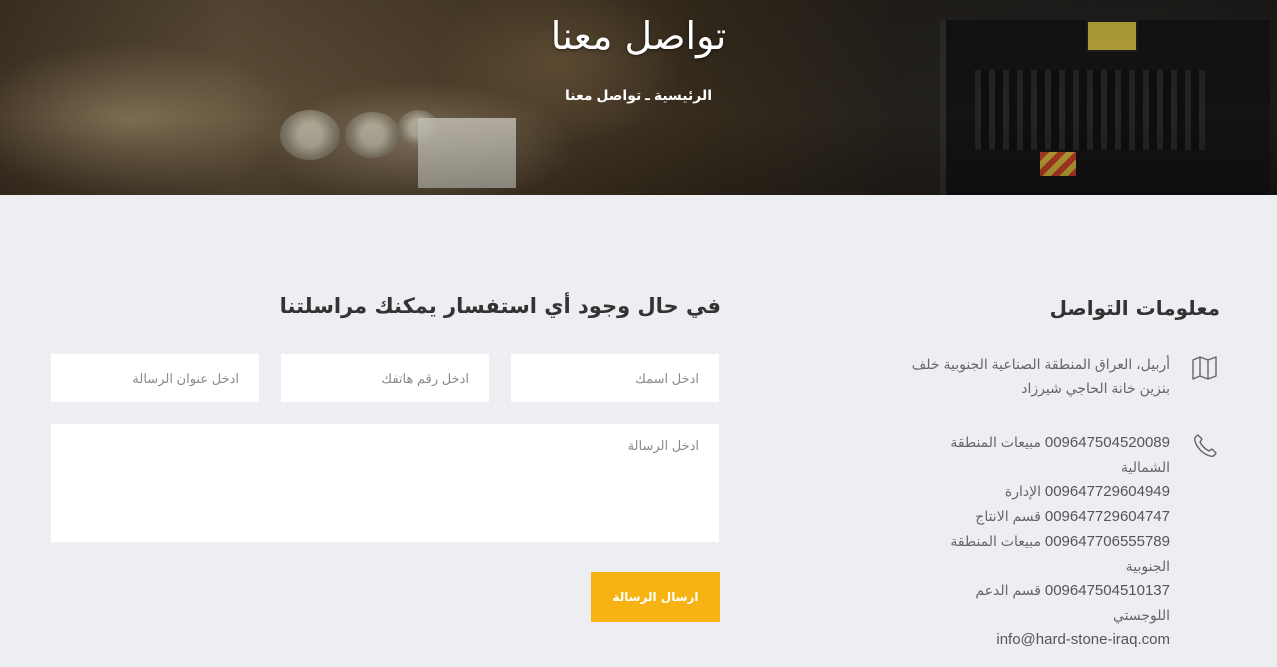  What do you see at coordinates (1205, 446) in the screenshot?
I see `phone-icon` at bounding box center [1205, 446].